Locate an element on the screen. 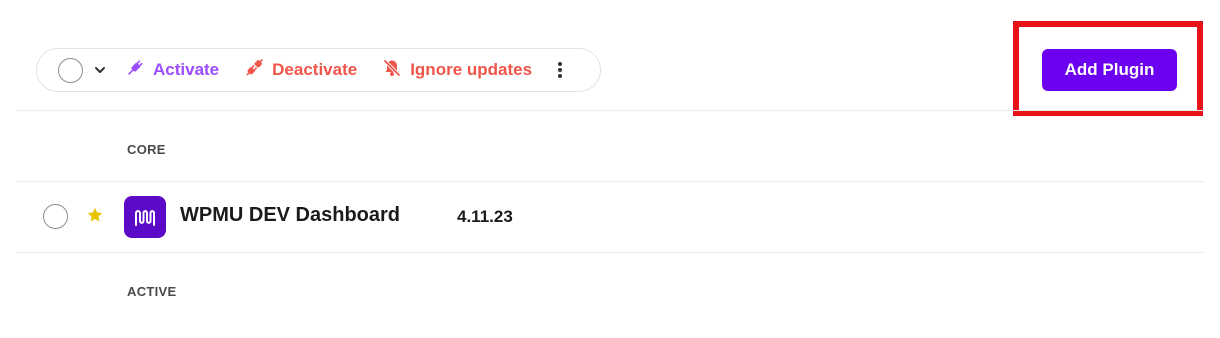  plugin-row-checkbox is located at coordinates (55, 216).